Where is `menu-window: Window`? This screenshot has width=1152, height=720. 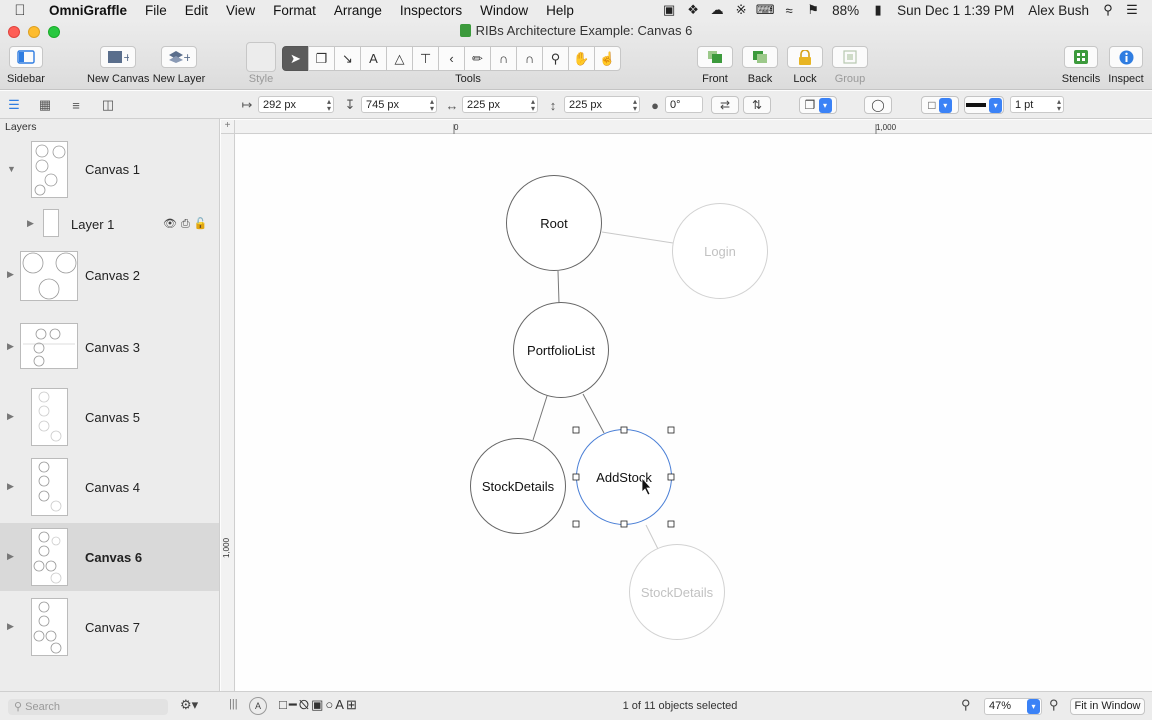
menu-window: Window is located at coordinates (504, 10).